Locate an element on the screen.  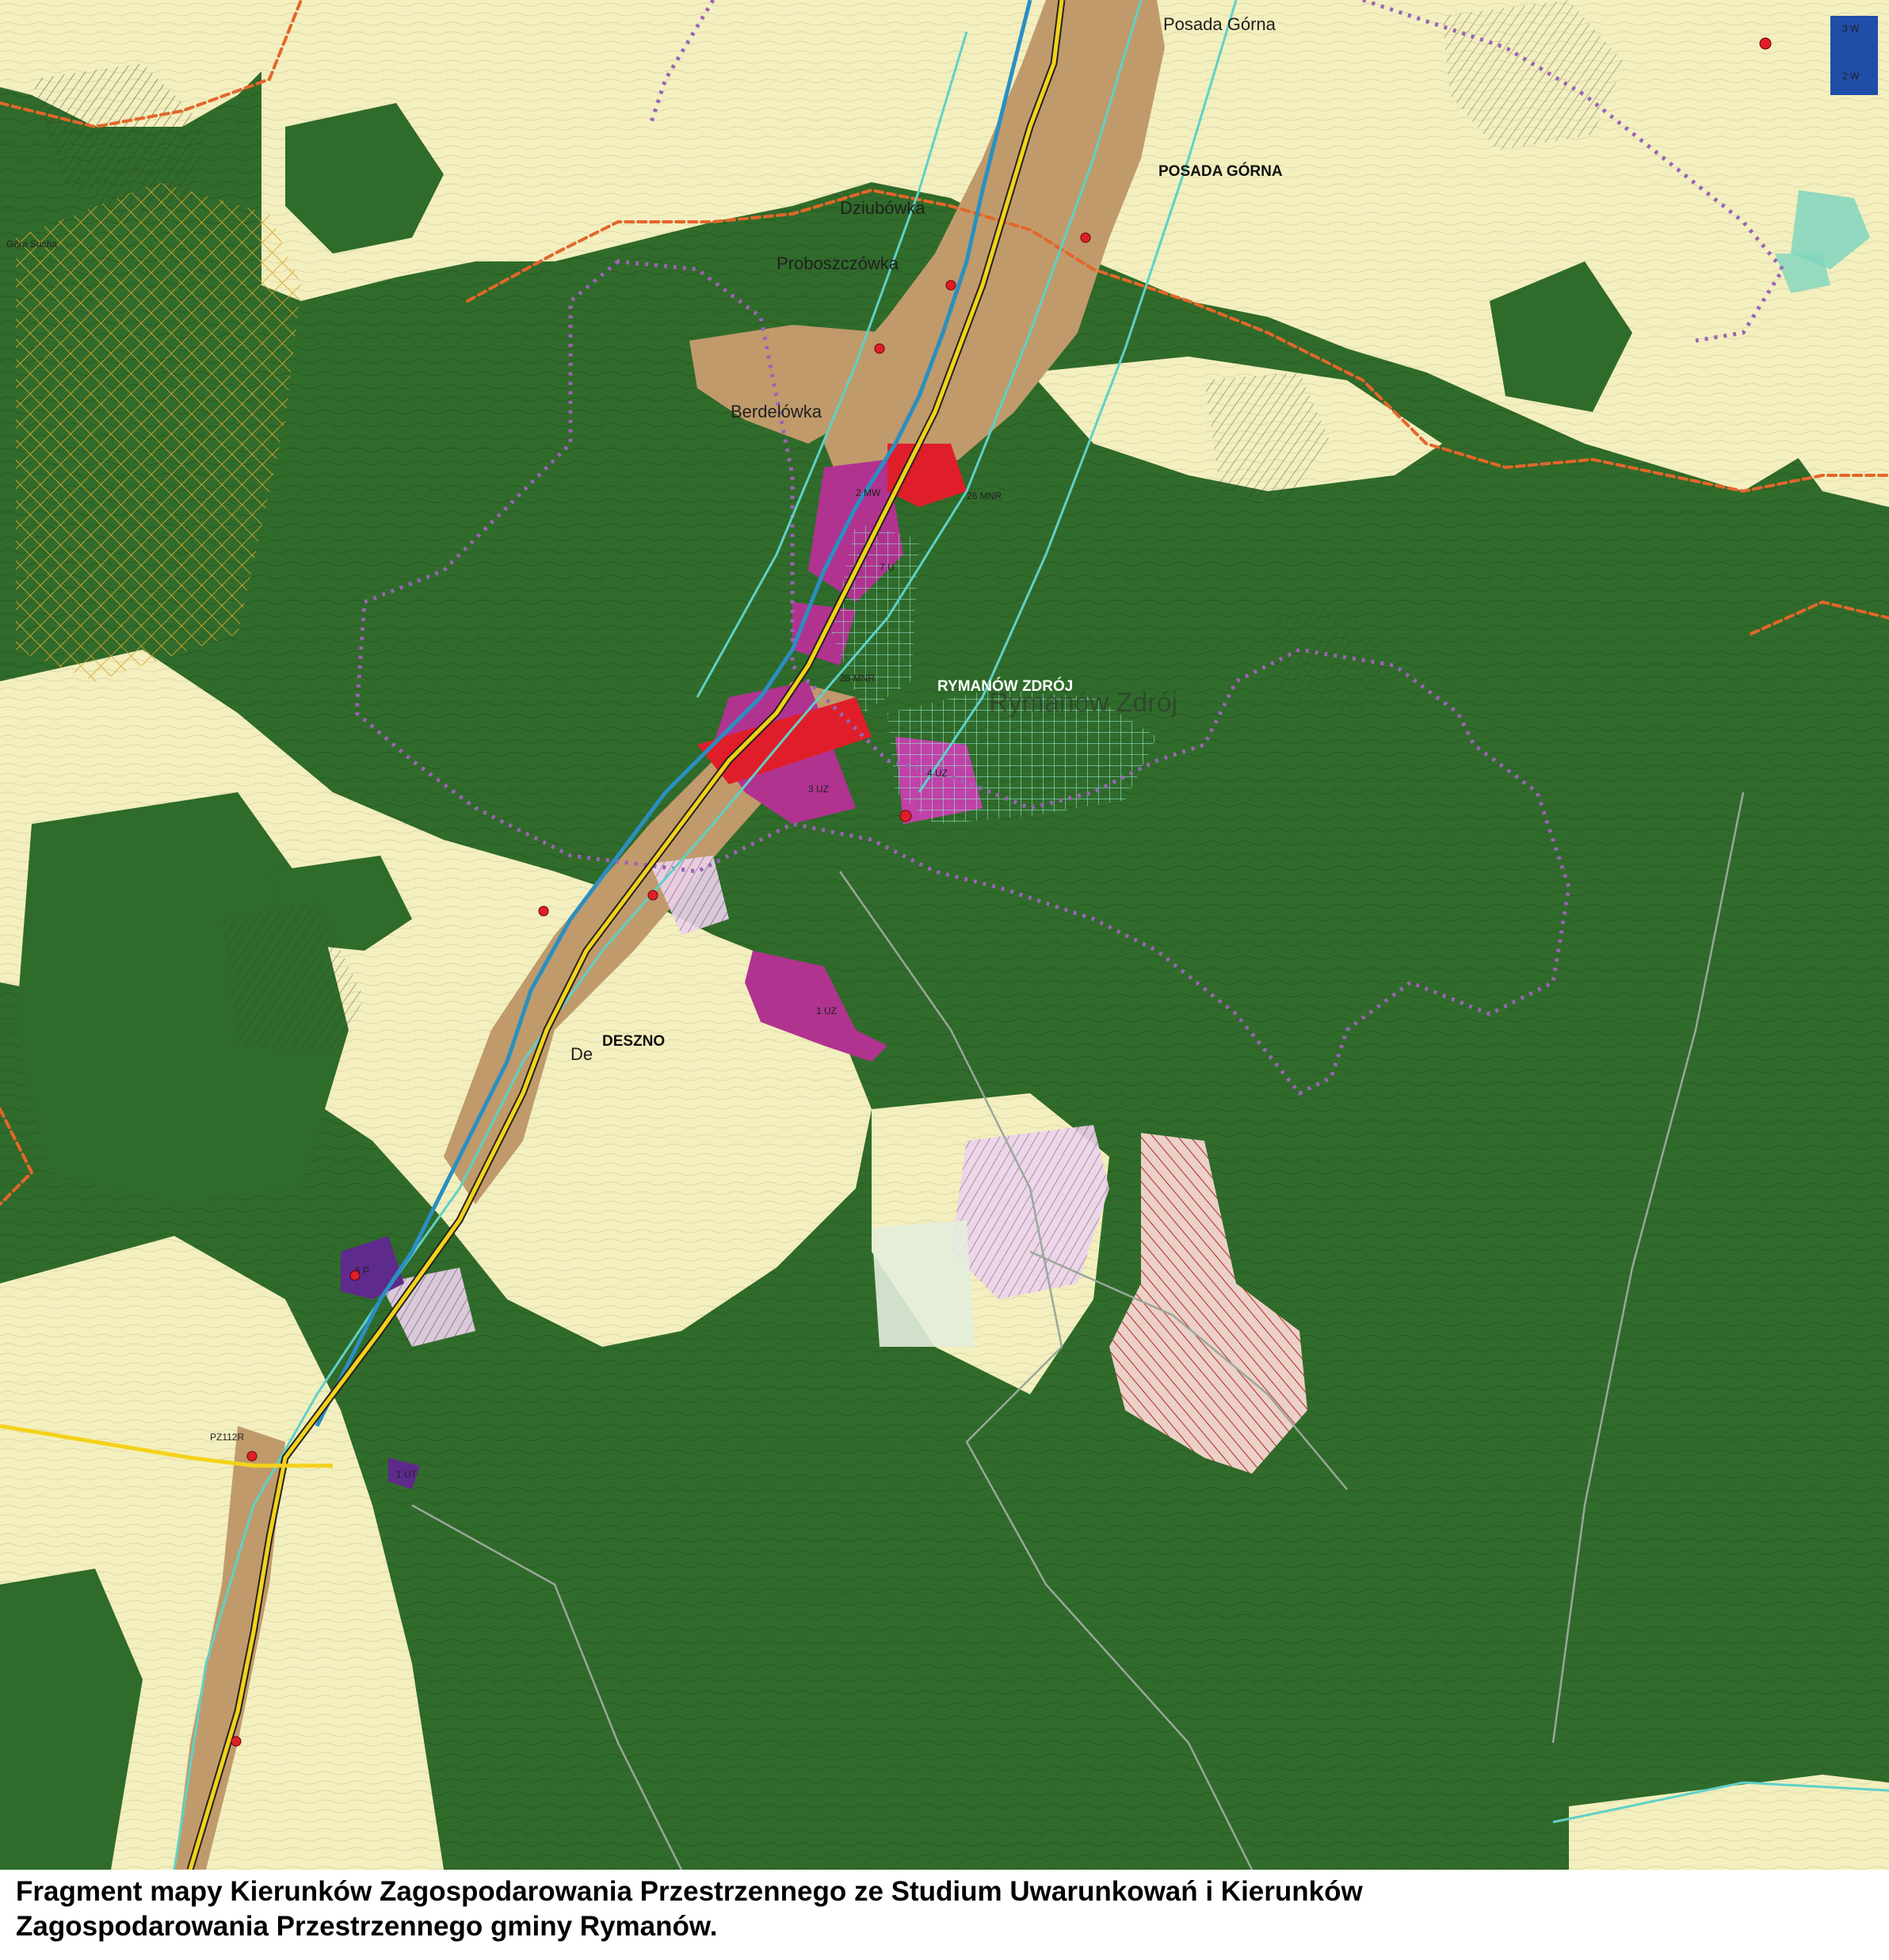
label-posada-gorna-zone: POSADA GÓRNA is located at coordinates (1220, 171).